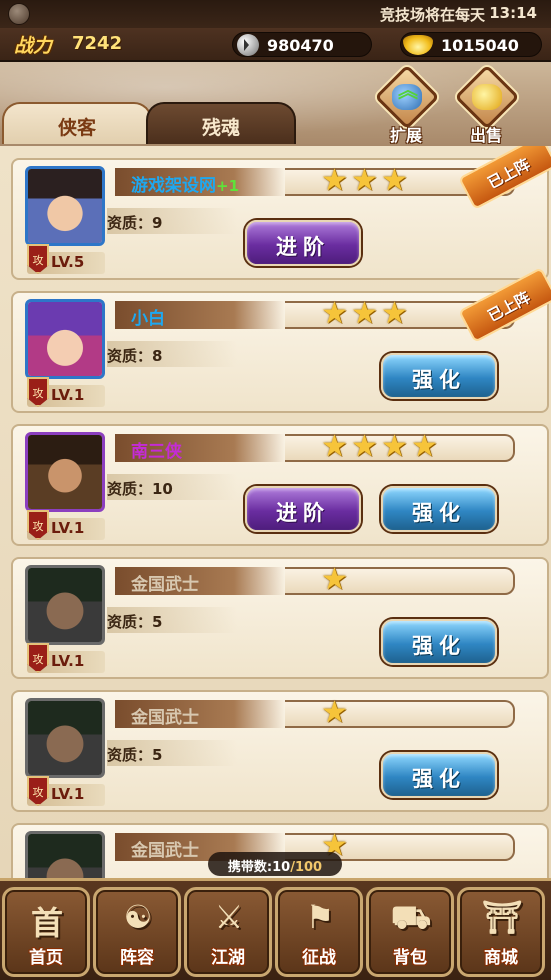 This screenshot has height=980, width=551. Describe the element at coordinates (406, 104) in the screenshot. I see `expand-button: 扩展` at that location.